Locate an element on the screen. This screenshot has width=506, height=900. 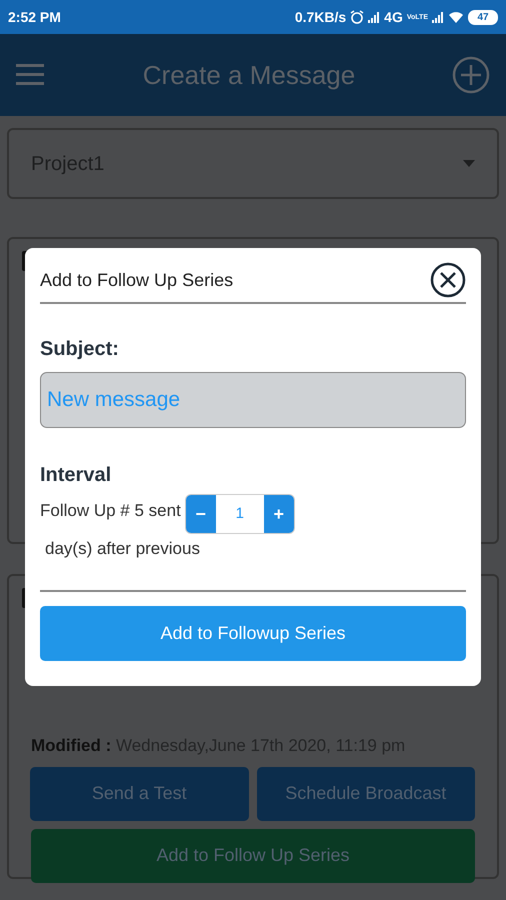
menu-icon is located at coordinates (31, 75).